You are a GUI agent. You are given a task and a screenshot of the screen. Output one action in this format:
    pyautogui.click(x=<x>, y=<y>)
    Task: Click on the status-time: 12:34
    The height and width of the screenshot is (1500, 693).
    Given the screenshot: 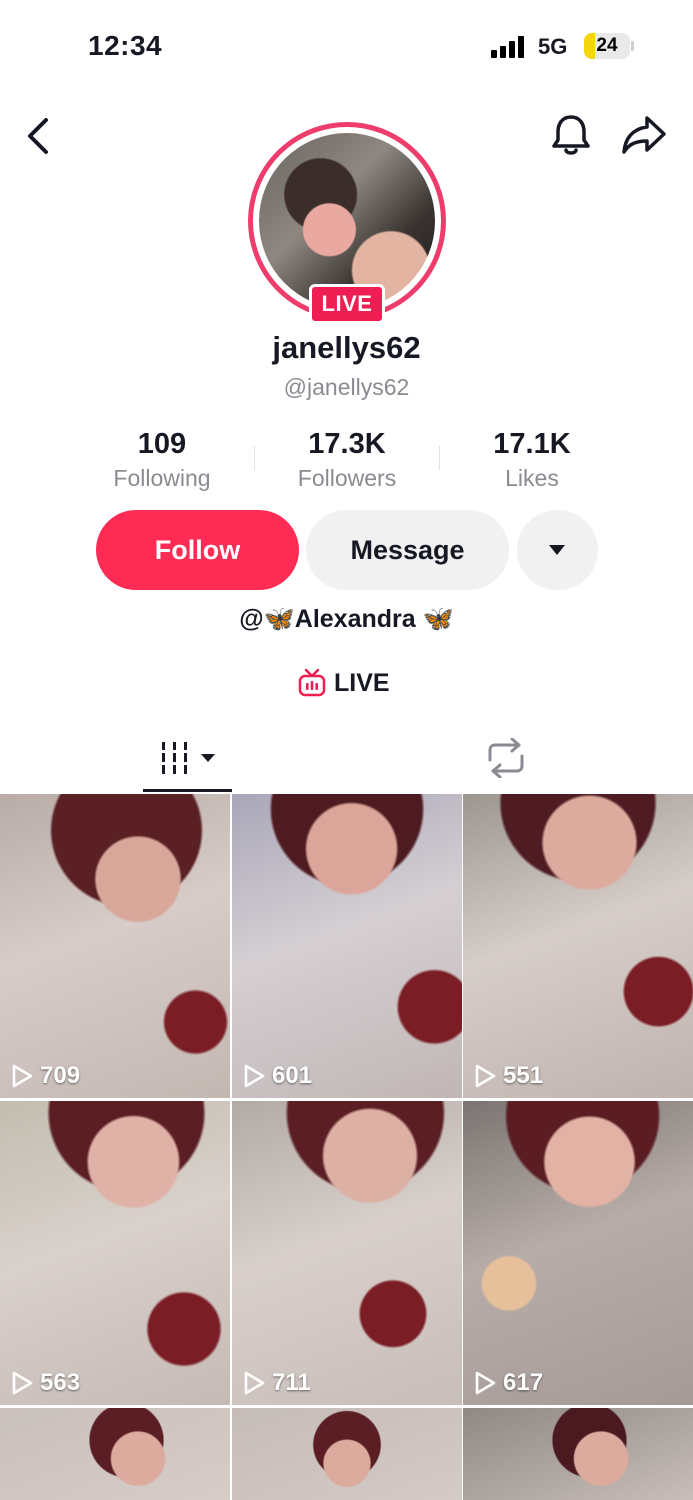 What is the action you would take?
    pyautogui.click(x=125, y=45)
    